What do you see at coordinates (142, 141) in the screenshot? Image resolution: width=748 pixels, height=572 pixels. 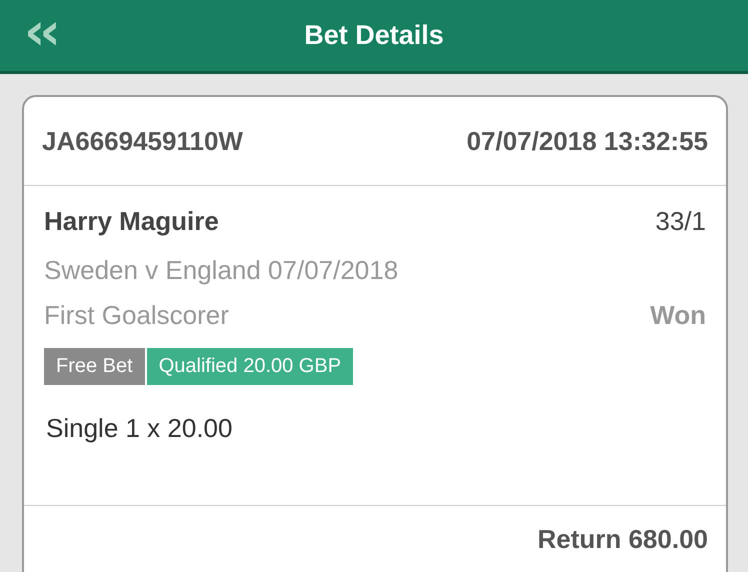 I see `bet-reference: JA6669459110W` at bounding box center [142, 141].